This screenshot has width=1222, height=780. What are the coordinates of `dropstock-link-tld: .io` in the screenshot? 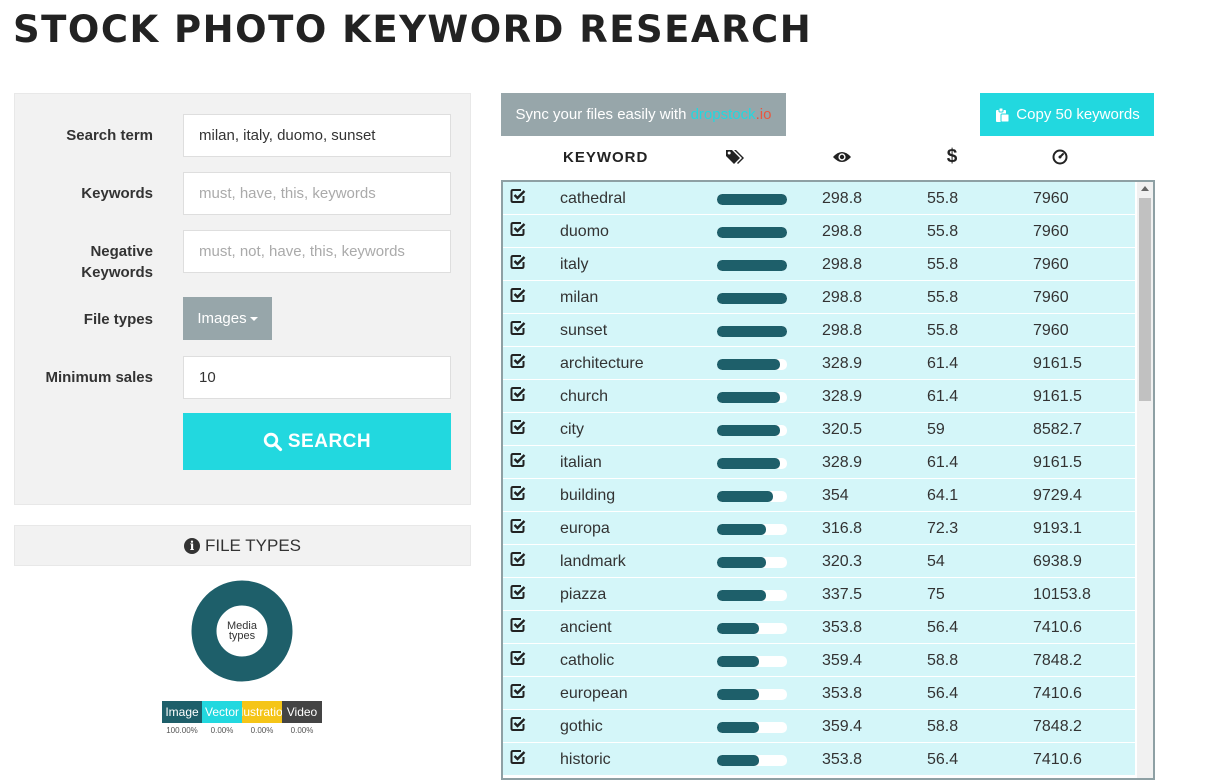 It's located at (764, 114).